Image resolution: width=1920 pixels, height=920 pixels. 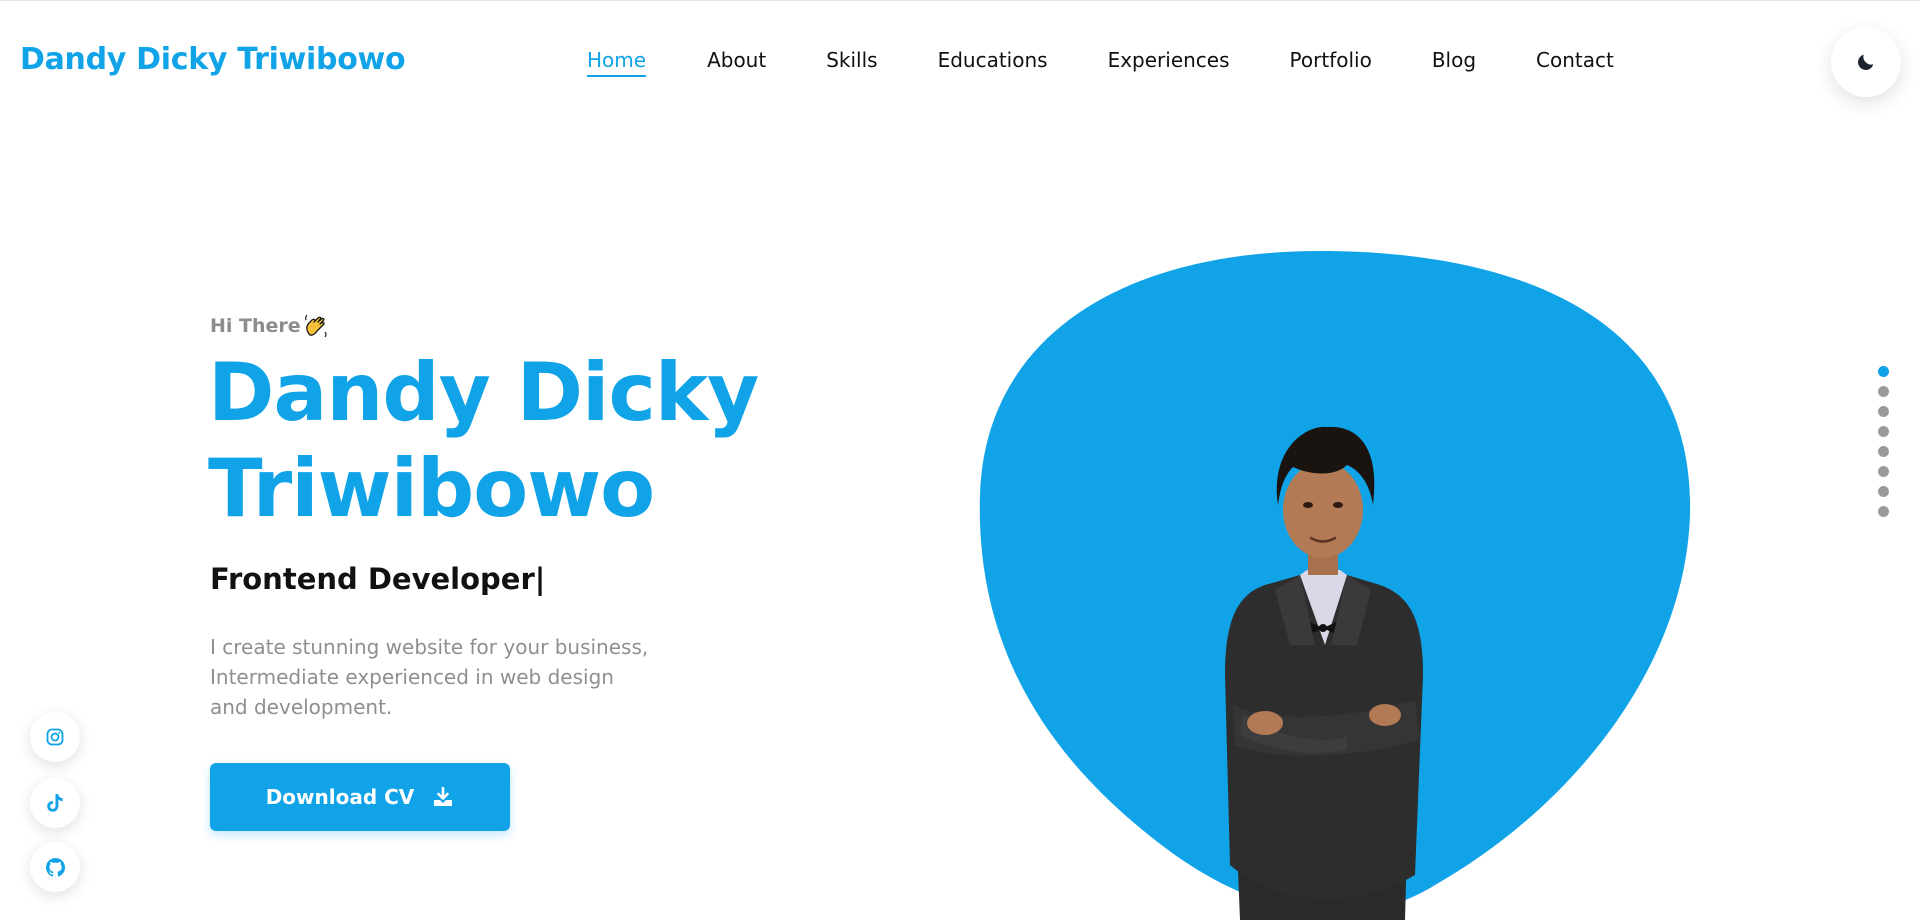 I want to click on nav-contact: Contact, so click(x=1575, y=62).